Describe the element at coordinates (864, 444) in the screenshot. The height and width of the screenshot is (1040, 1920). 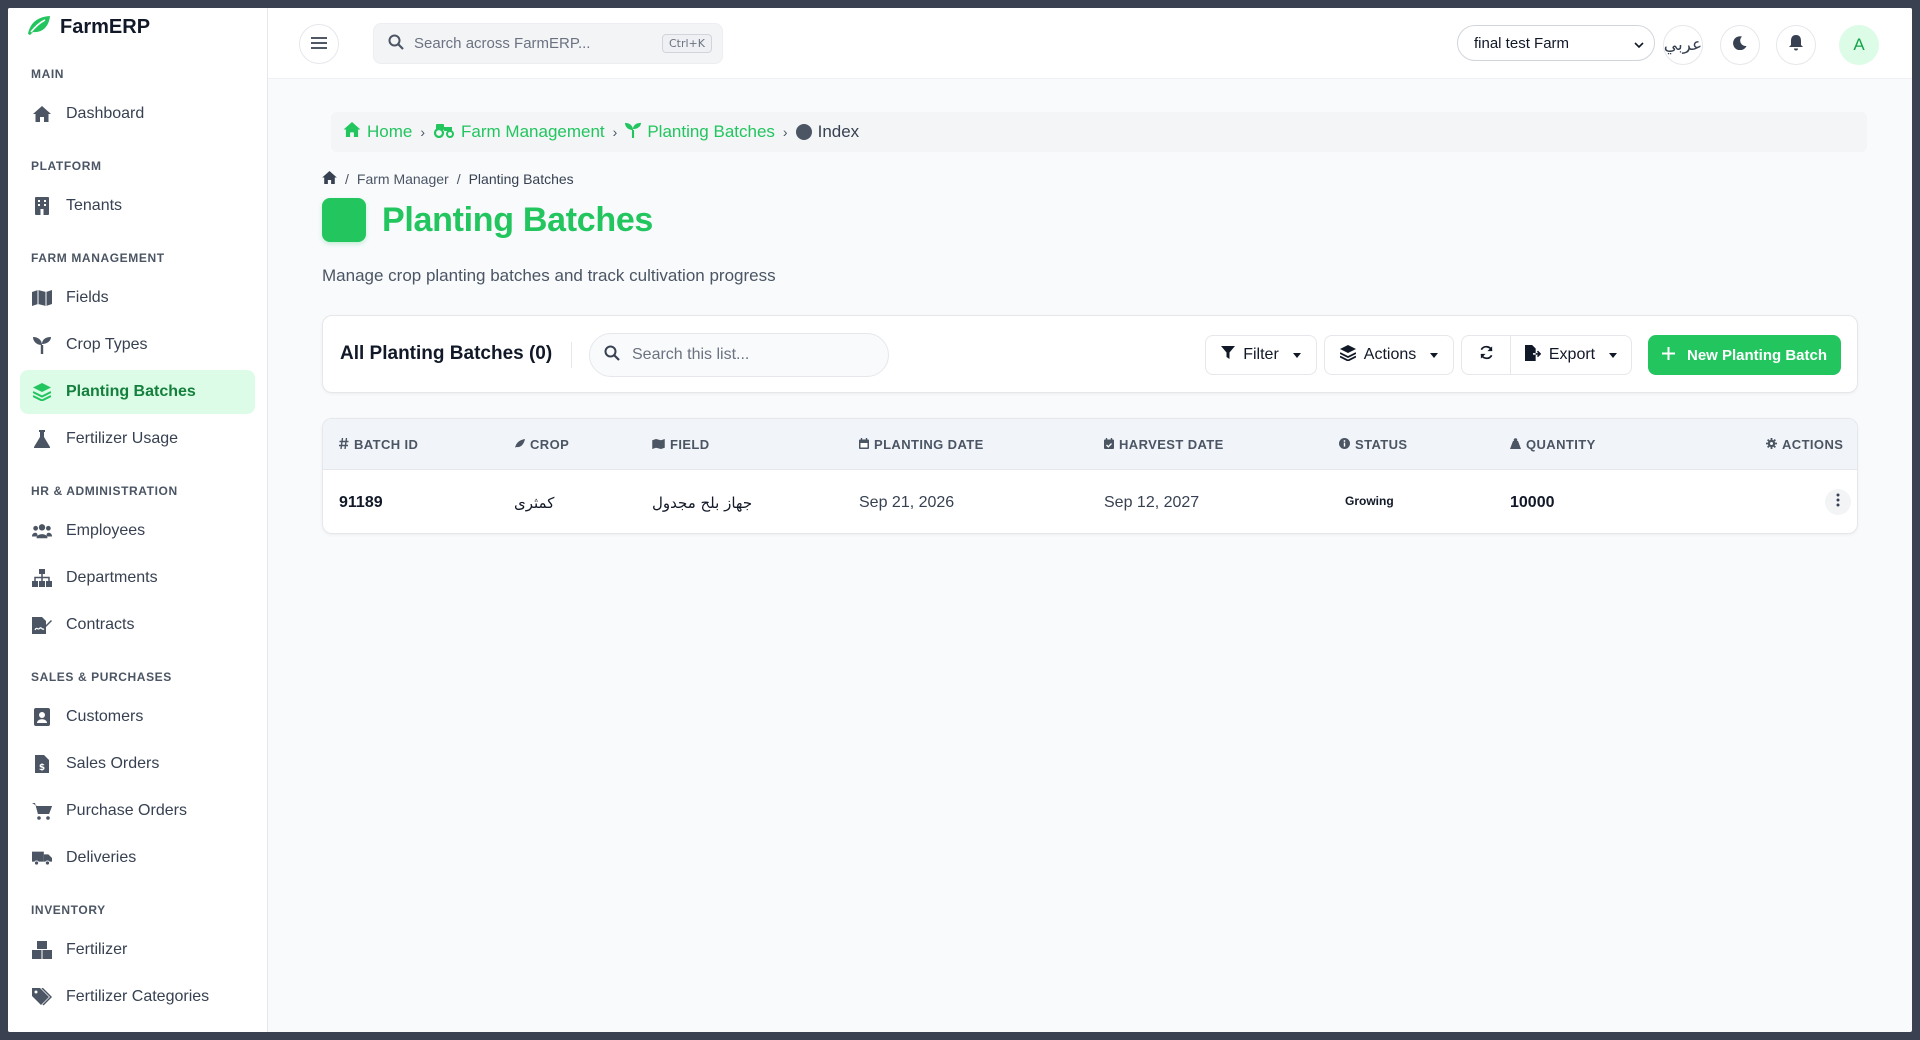
I see `calendar-icon` at that location.